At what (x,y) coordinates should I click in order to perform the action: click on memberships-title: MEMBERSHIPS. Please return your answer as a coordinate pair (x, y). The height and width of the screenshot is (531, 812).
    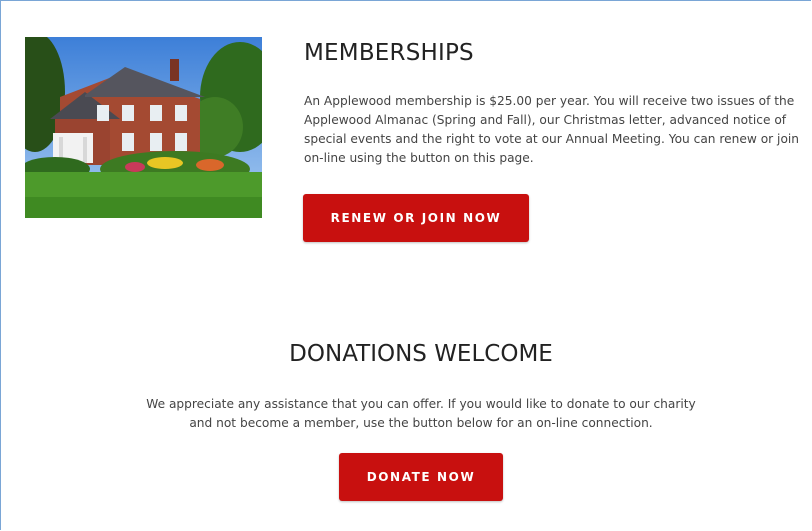
    Looking at the image, I should click on (389, 53).